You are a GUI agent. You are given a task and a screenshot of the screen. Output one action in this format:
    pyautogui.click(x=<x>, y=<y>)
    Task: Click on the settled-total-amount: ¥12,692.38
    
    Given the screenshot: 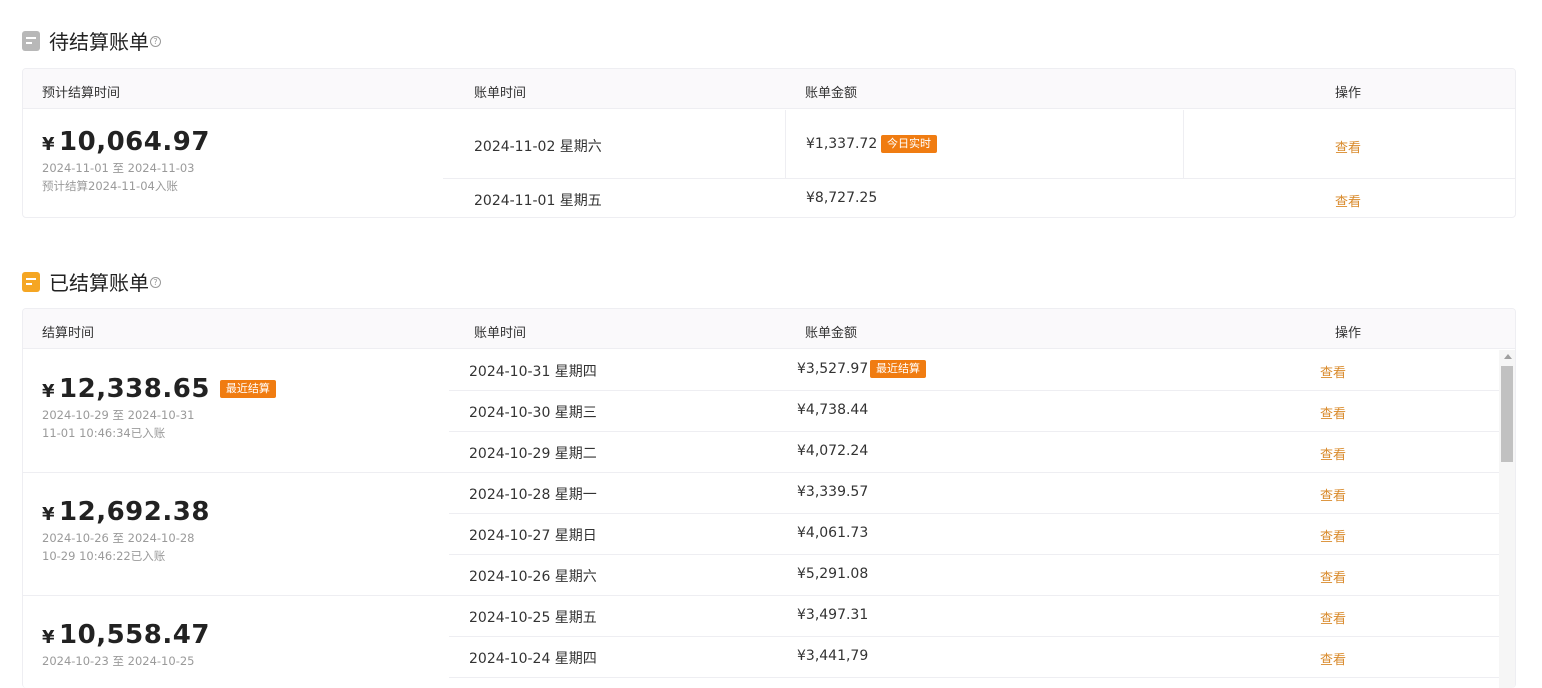 What is the action you would take?
    pyautogui.click(x=126, y=512)
    